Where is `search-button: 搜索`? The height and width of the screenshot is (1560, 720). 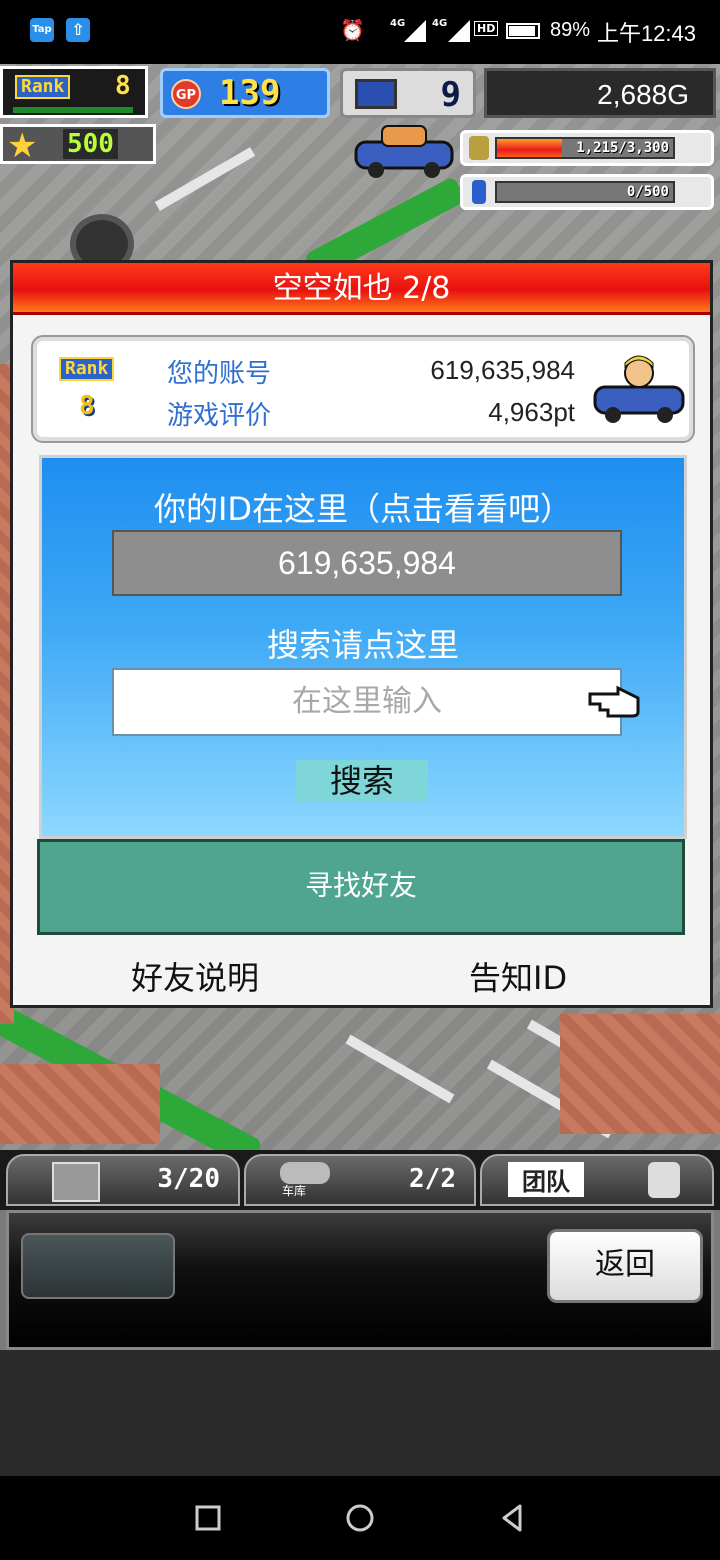 search-button: 搜索 is located at coordinates (362, 781).